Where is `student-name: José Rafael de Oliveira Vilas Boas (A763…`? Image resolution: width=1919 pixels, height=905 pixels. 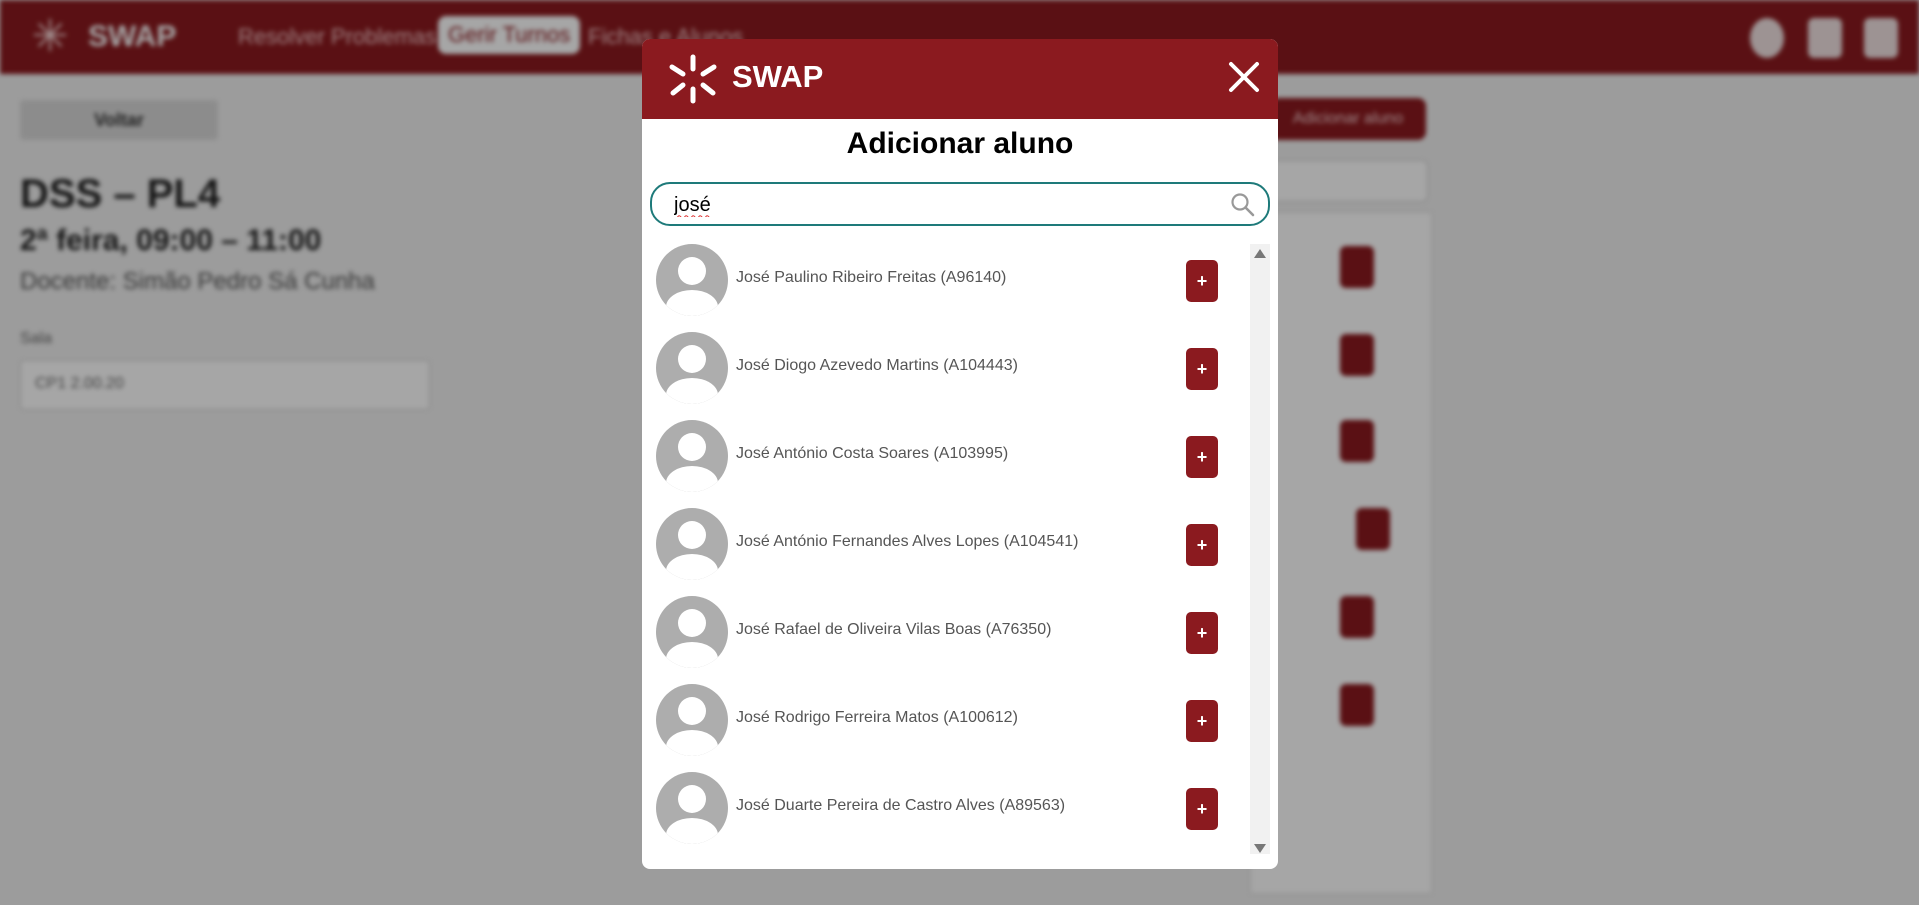 student-name: José Rafael de Oliveira Vilas Boas (A763… is located at coordinates (894, 629).